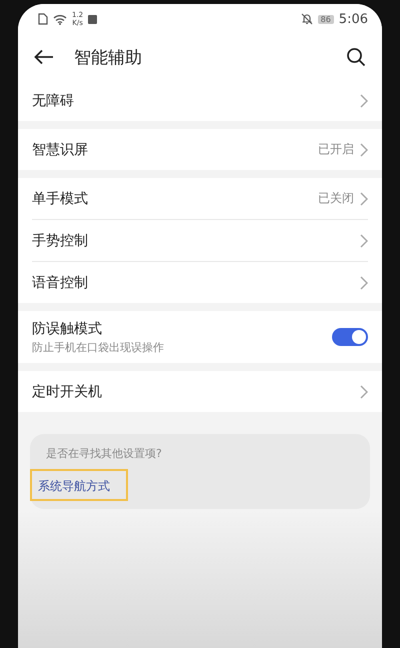 This screenshot has height=648, width=400. Describe the element at coordinates (43, 19) in the screenshot. I see `sim-icon` at that location.